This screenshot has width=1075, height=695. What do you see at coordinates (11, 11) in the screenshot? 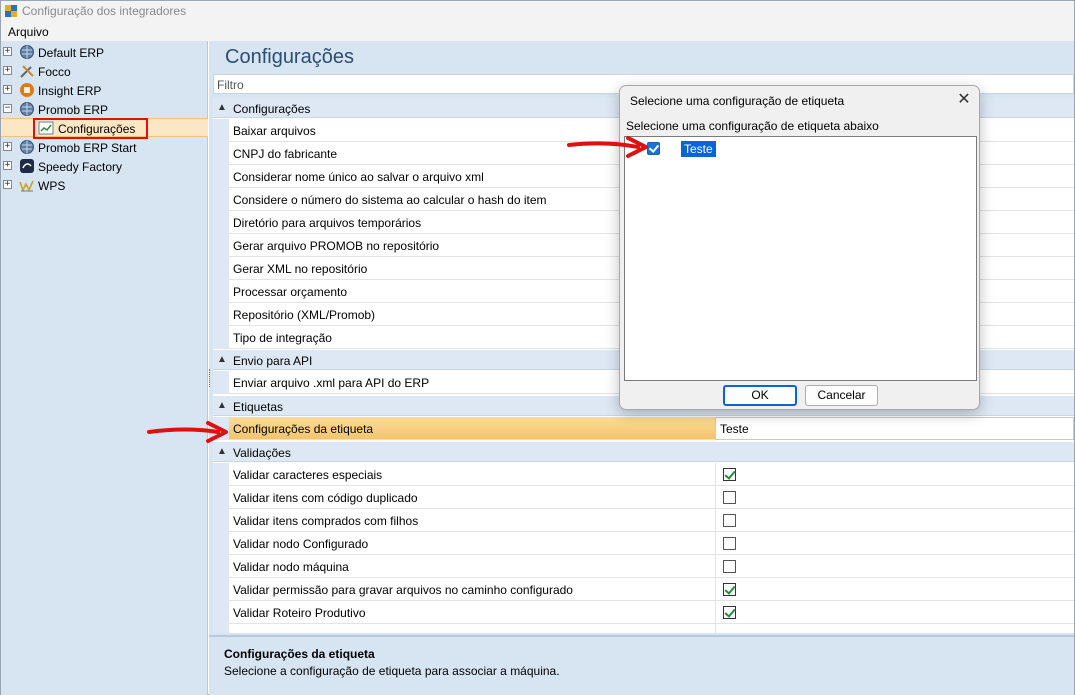
I see `app-icon` at bounding box center [11, 11].